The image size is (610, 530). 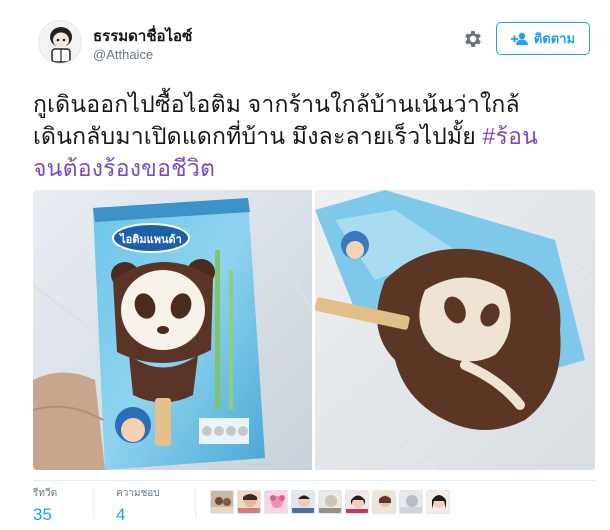 I want to click on likes-stat: ความชอบ 4, so click(x=138, y=505).